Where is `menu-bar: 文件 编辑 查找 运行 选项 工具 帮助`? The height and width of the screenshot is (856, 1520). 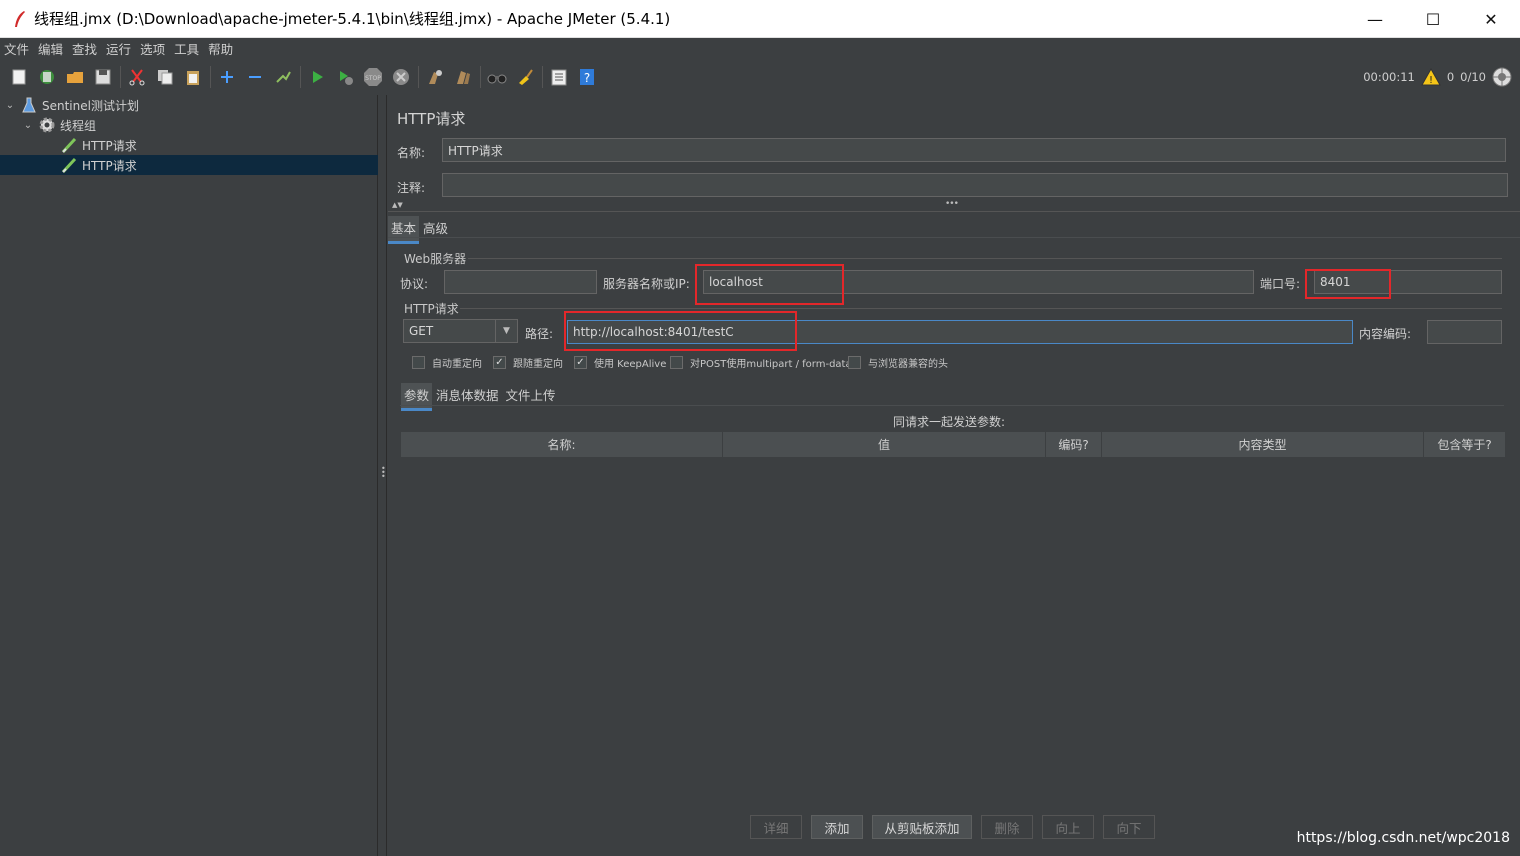
menu-bar: 文件 编辑 查找 运行 选项 工具 帮助 is located at coordinates (760, 48).